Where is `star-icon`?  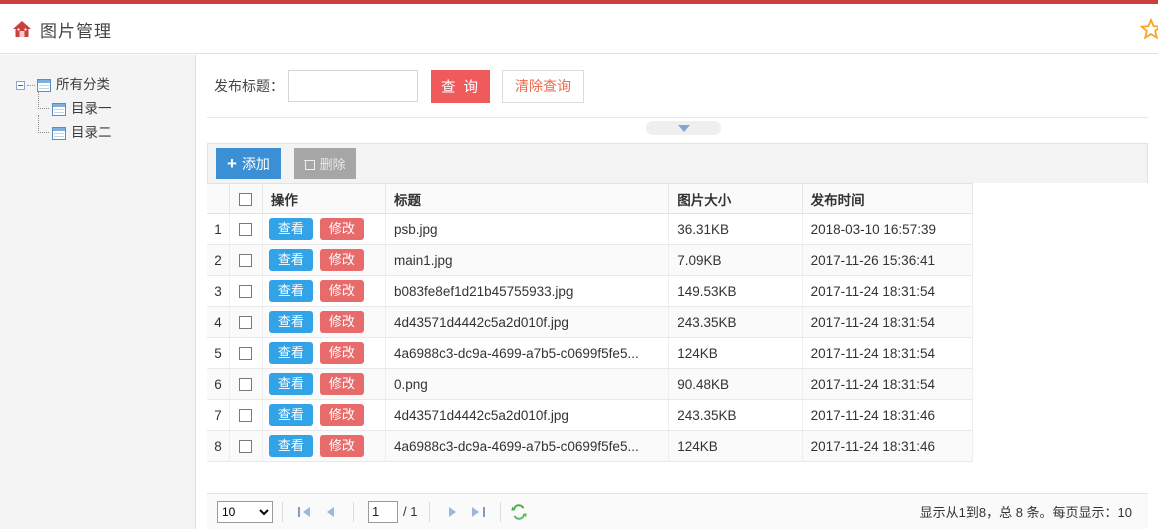
star-icon is located at coordinates (1149, 29).